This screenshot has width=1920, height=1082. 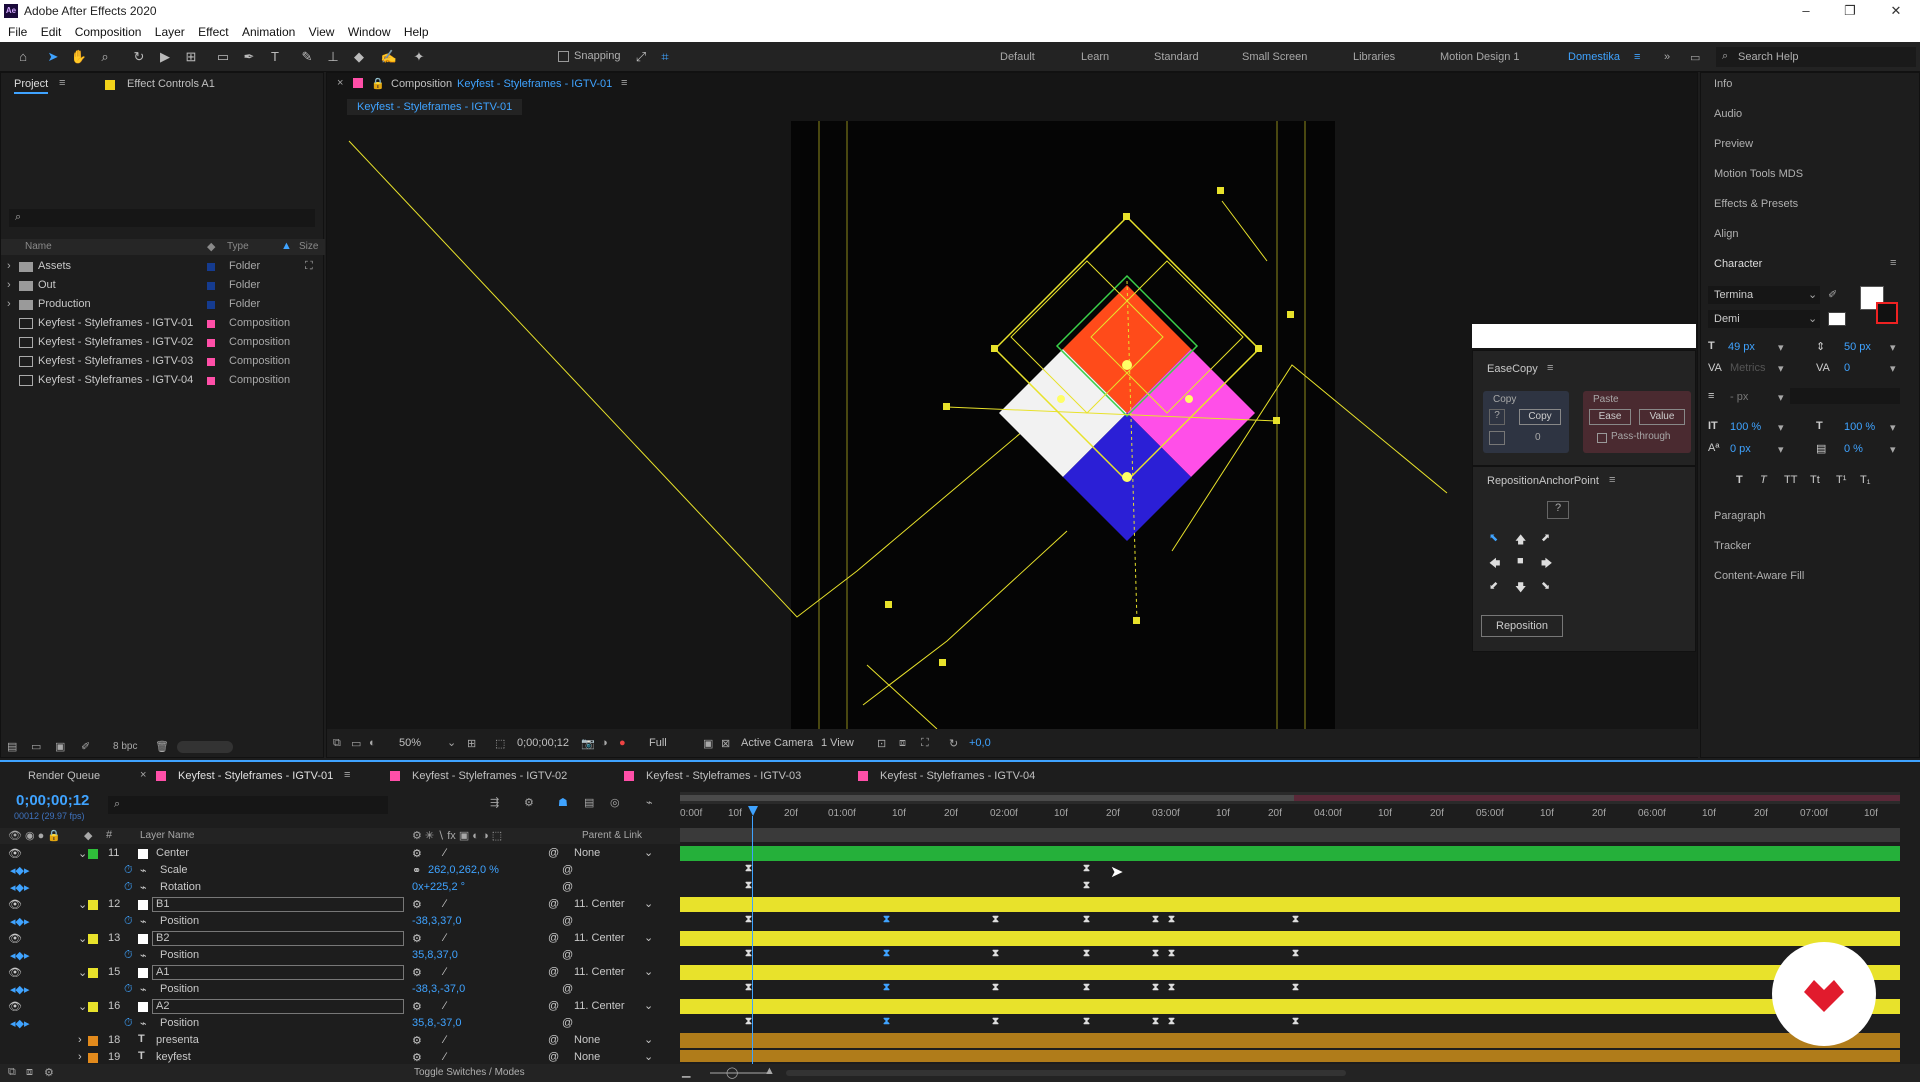 What do you see at coordinates (1290, 1056) in the screenshot?
I see `layer-bar-keyfest` at bounding box center [1290, 1056].